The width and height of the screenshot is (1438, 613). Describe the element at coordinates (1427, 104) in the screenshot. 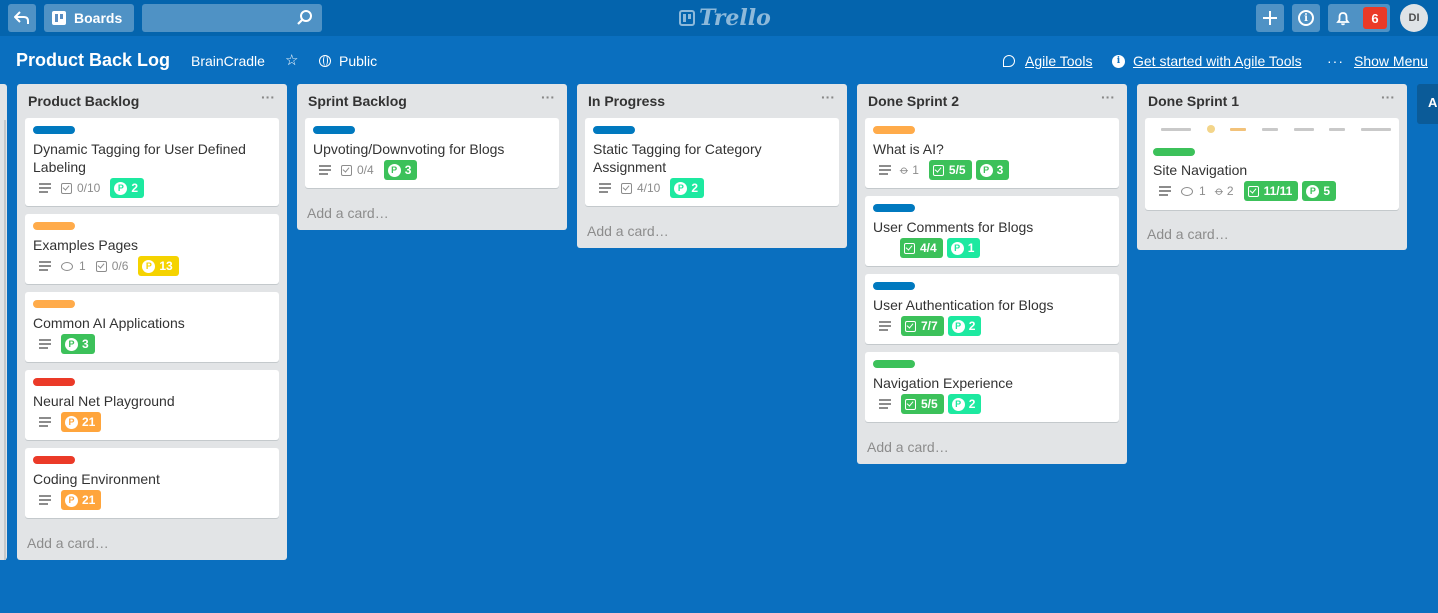

I see `add-list-button: A` at that location.